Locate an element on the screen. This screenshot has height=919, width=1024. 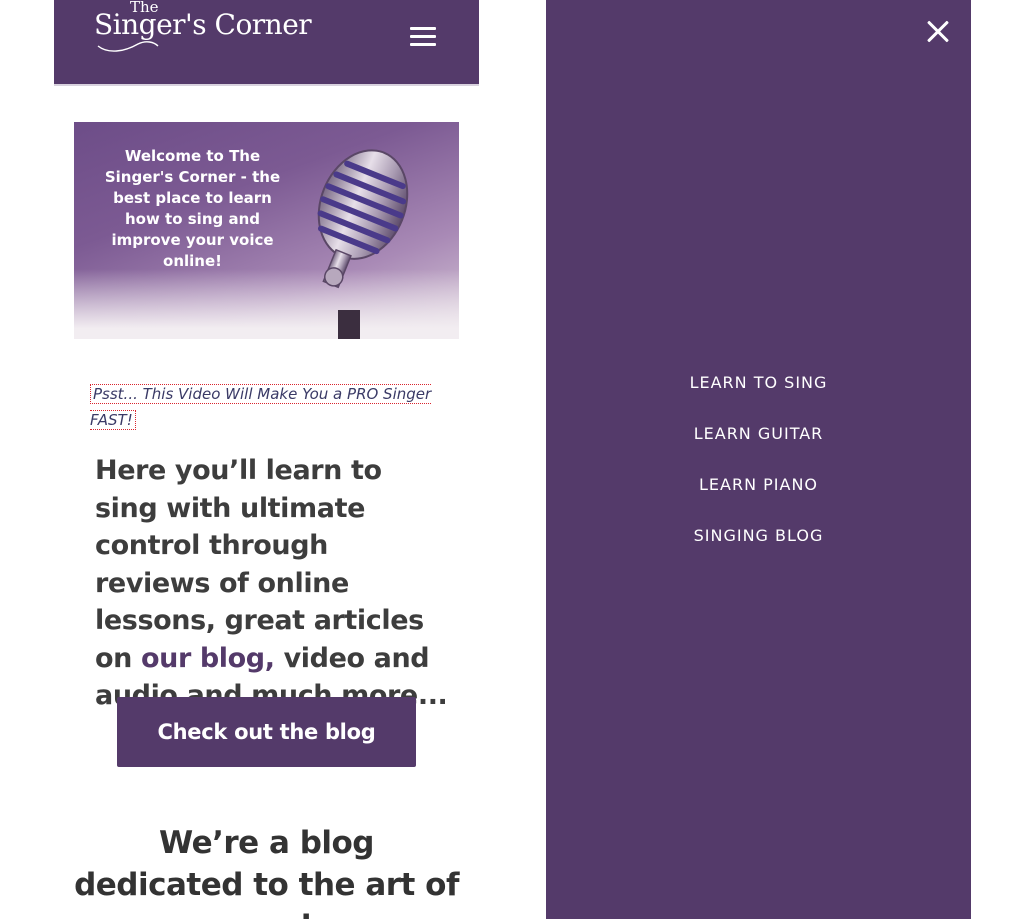
menu-item: LEARN TO SING is located at coordinates (758, 395).